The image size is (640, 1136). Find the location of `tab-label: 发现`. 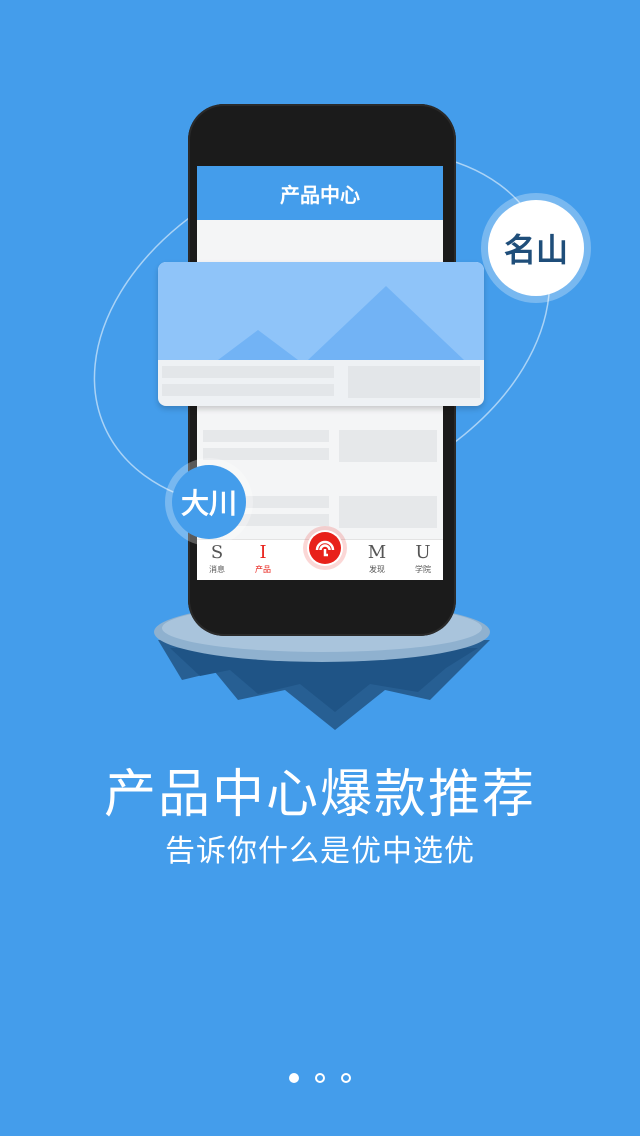

tab-label: 发现 is located at coordinates (377, 569).